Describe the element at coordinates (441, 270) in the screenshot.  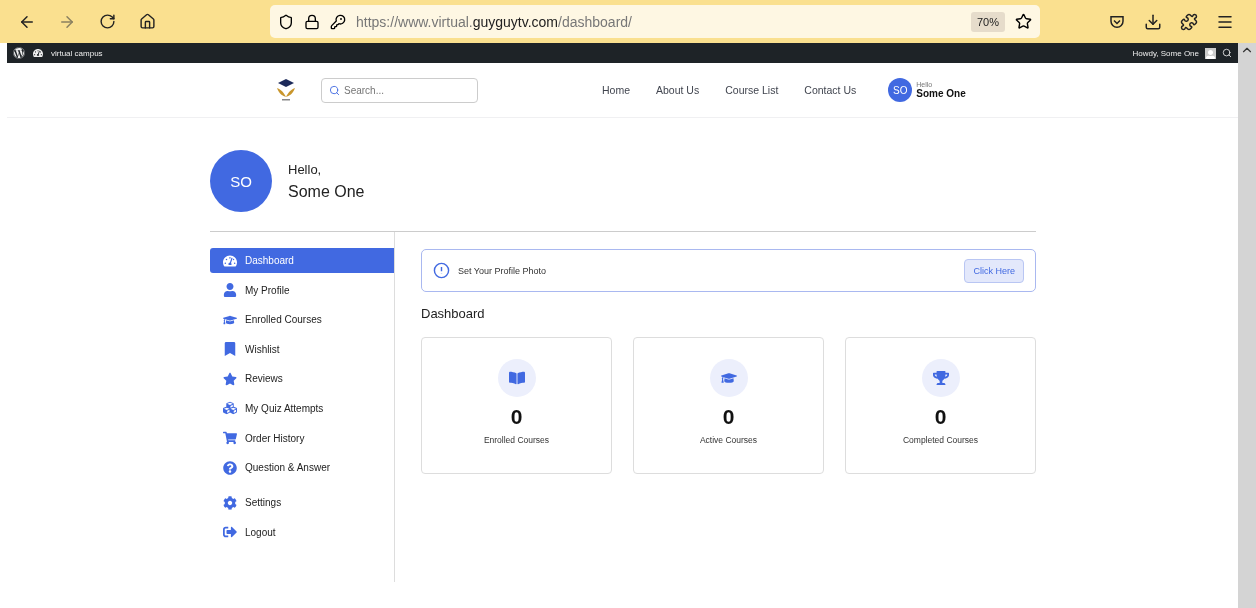
I see `alert-icon` at that location.